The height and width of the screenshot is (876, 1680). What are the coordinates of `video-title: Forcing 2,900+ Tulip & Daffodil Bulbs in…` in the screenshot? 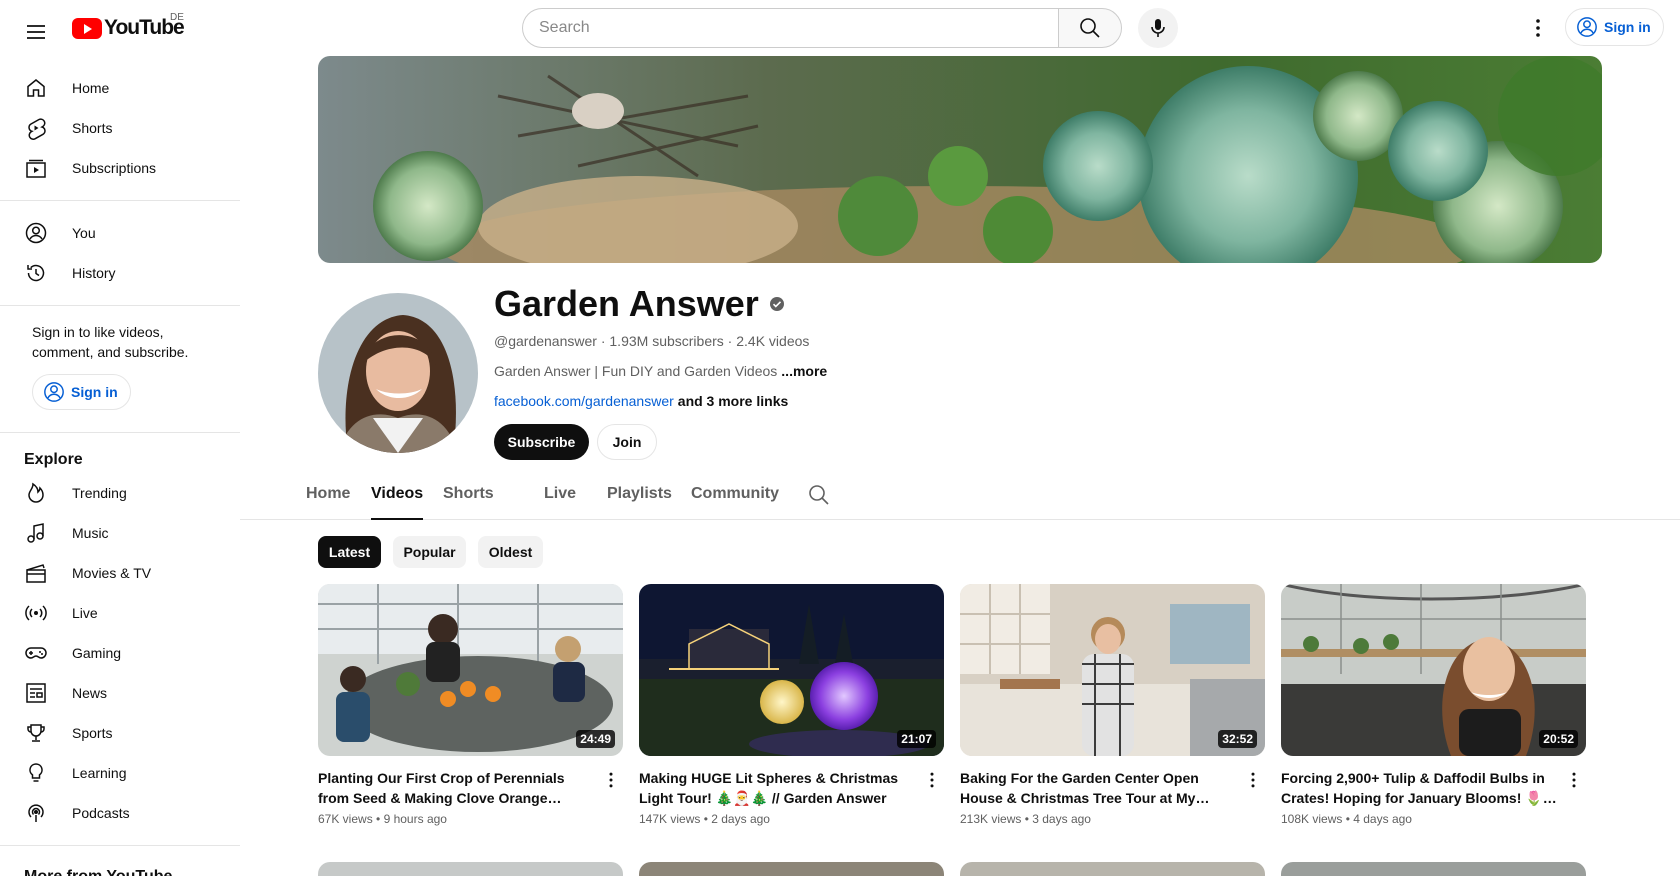 It's located at (1419, 788).